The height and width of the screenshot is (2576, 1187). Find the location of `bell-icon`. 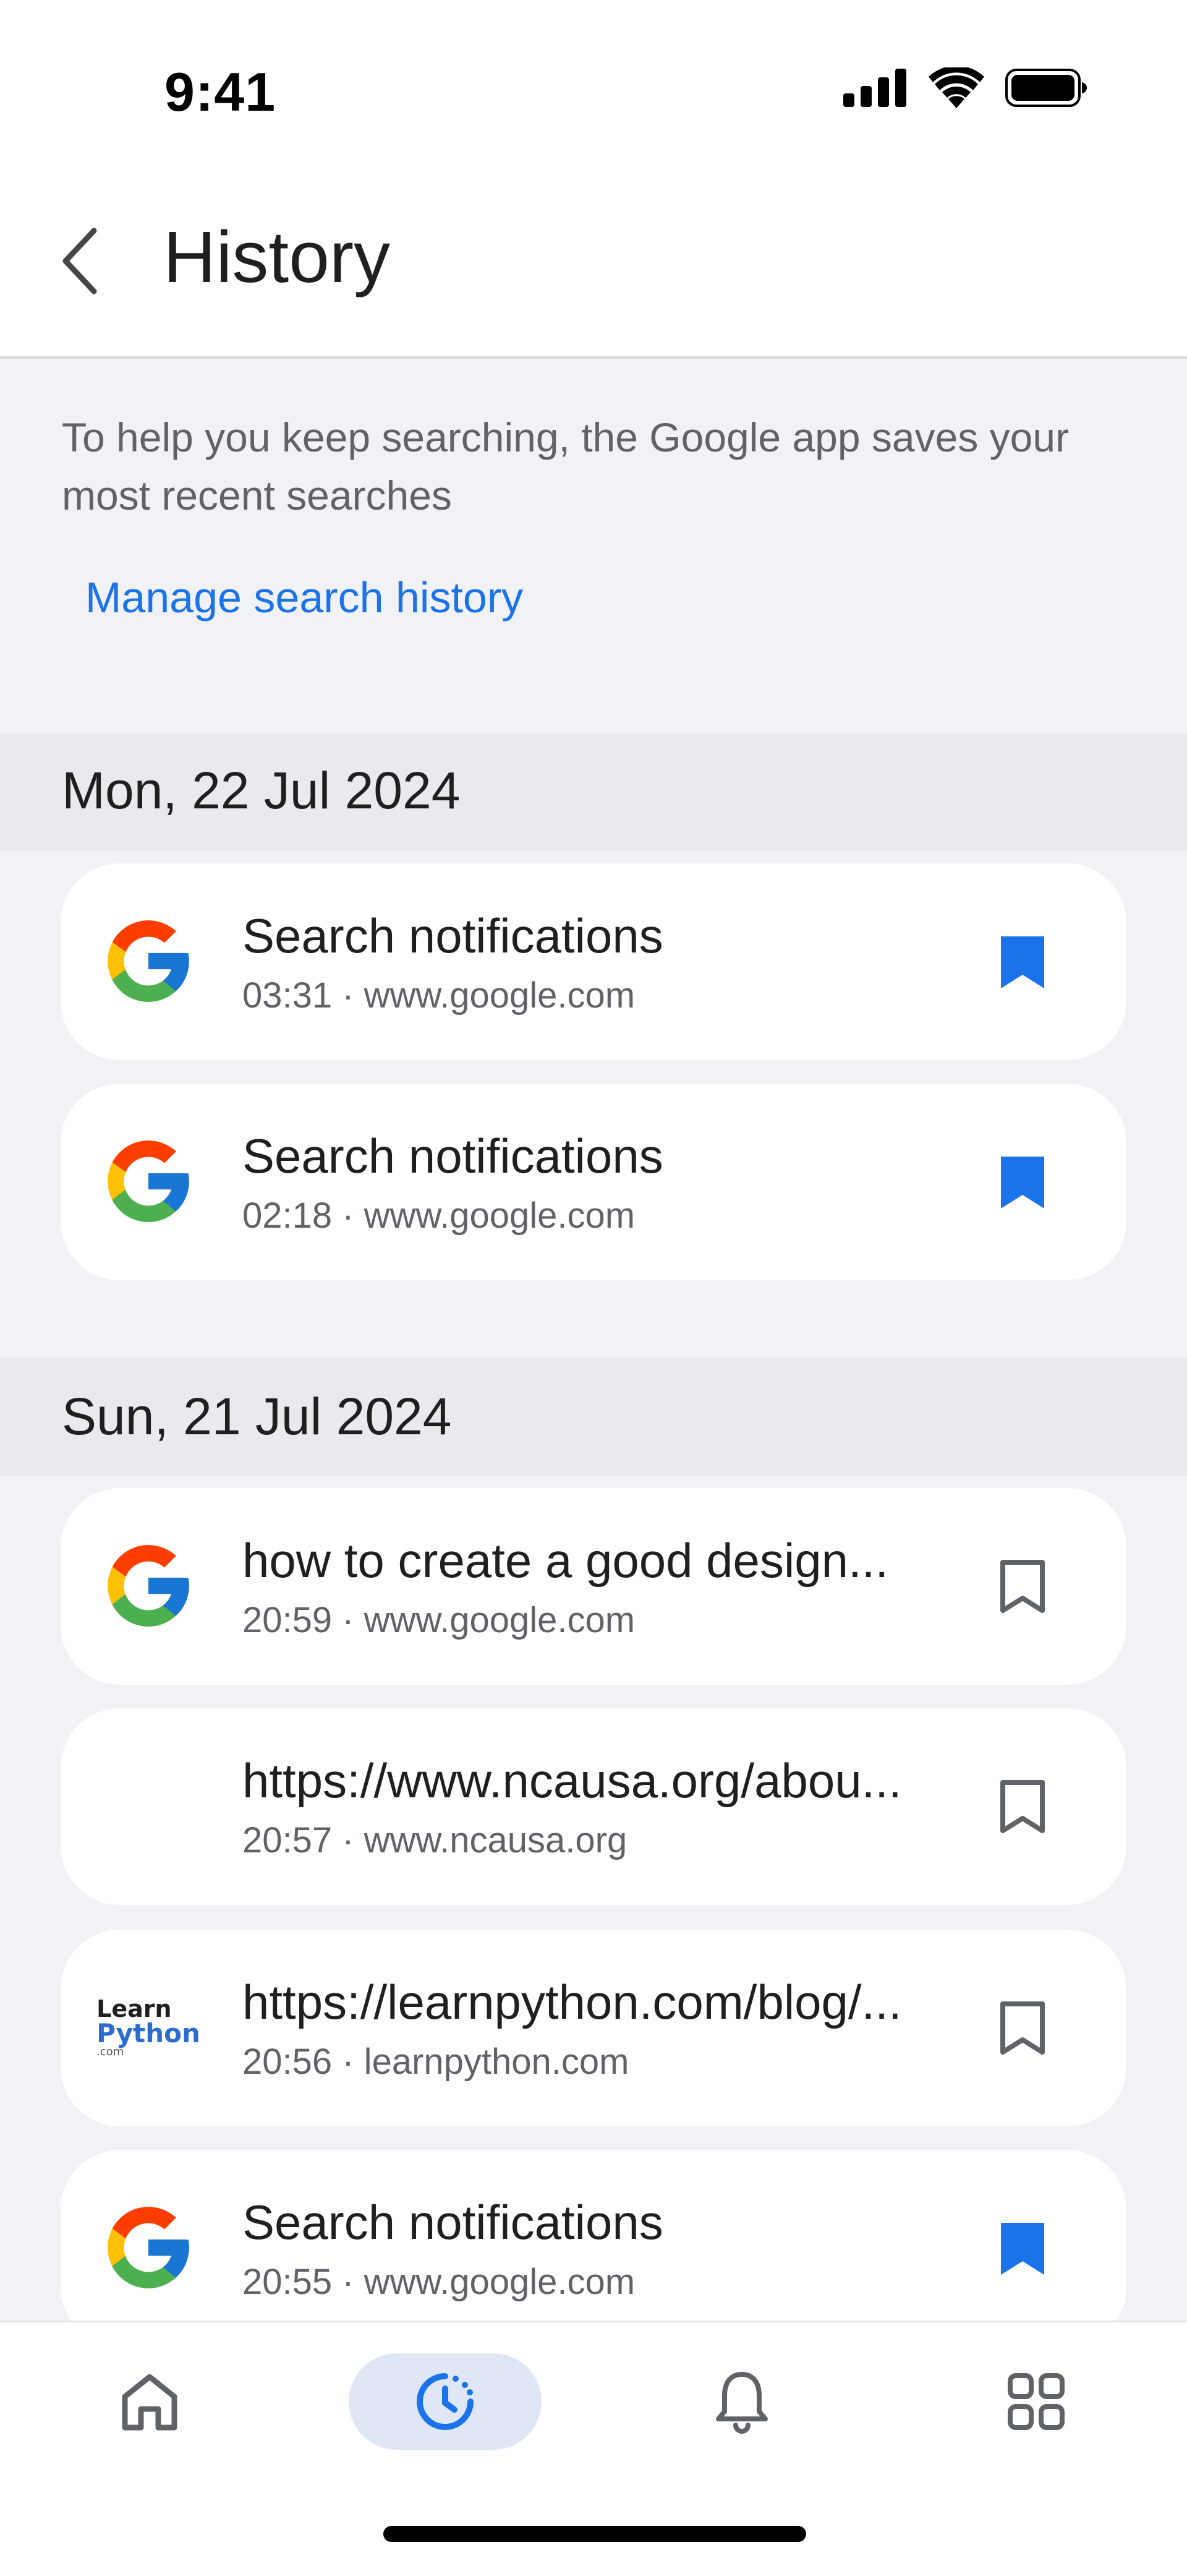

bell-icon is located at coordinates (742, 2403).